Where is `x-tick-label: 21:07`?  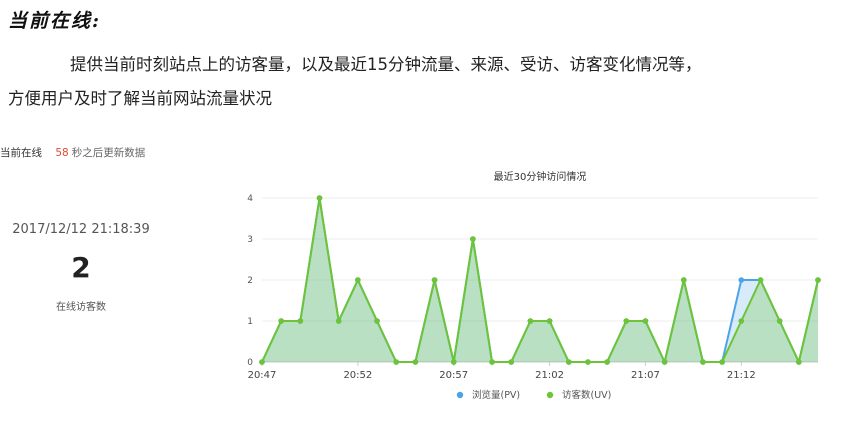
x-tick-label: 21:07 is located at coordinates (645, 375).